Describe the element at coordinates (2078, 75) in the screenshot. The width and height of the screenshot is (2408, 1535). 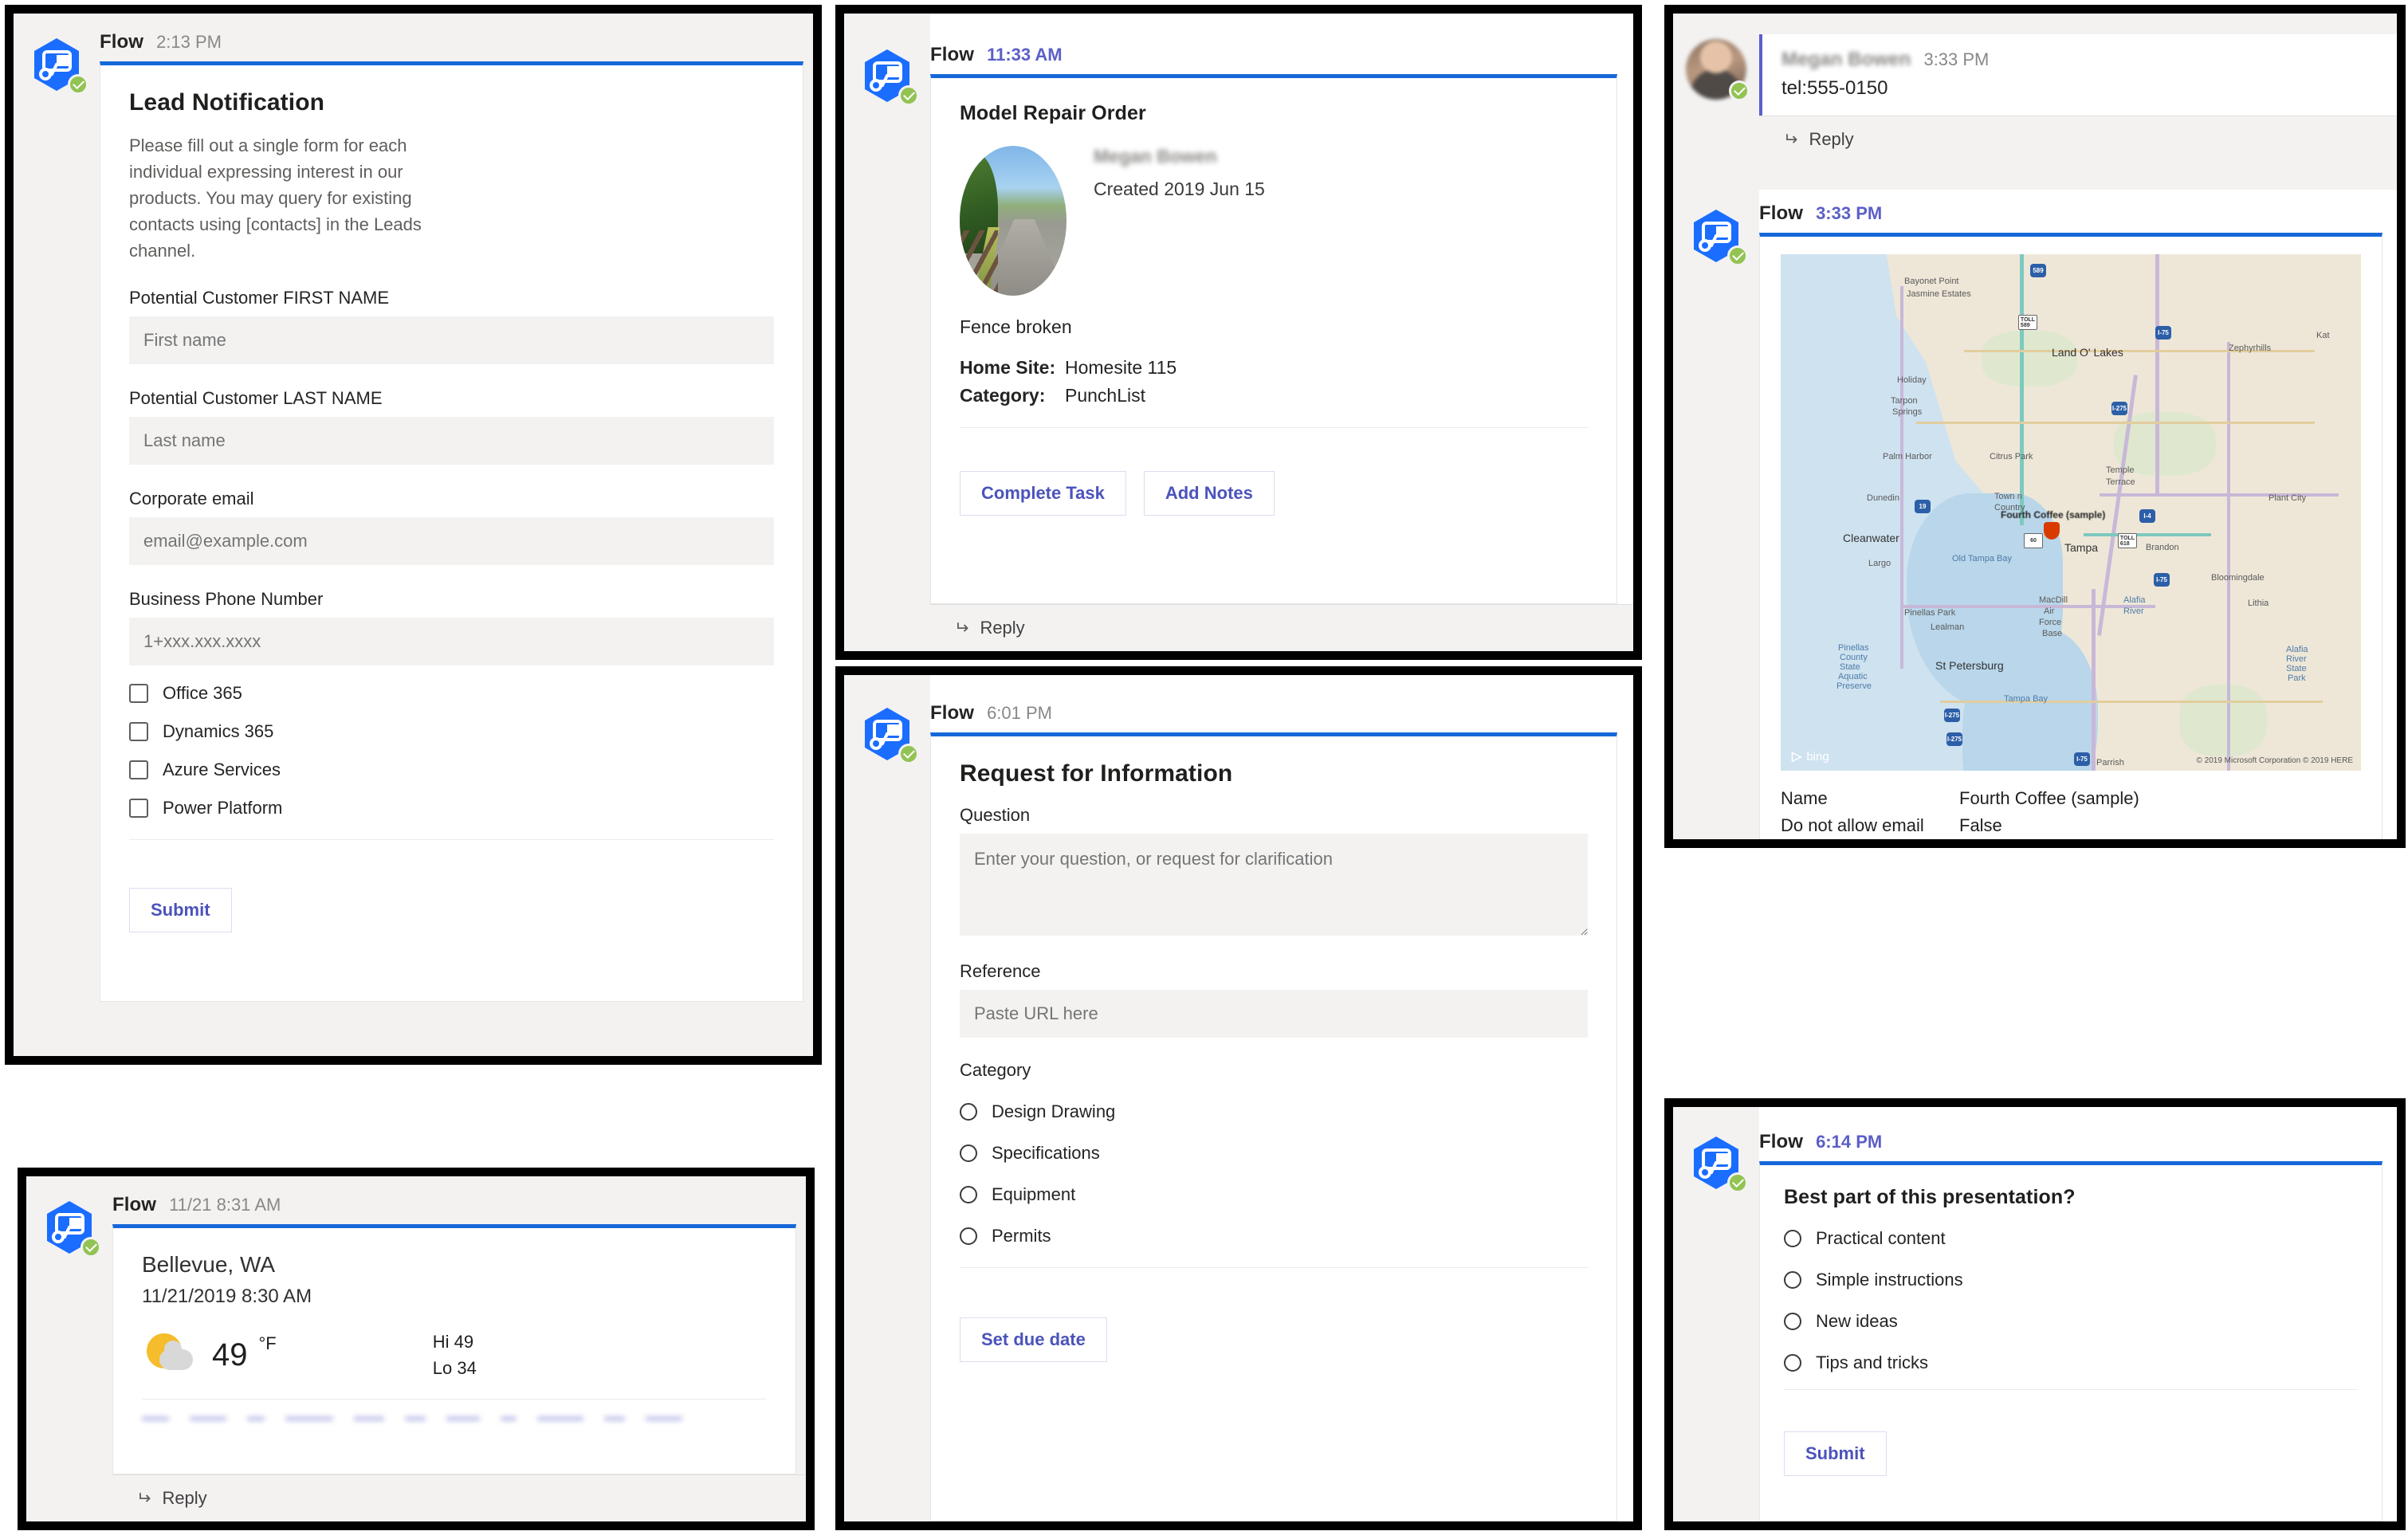
I see `tel-message-bubble: Megan Bowen 3:33 PM tel:555-0150` at that location.